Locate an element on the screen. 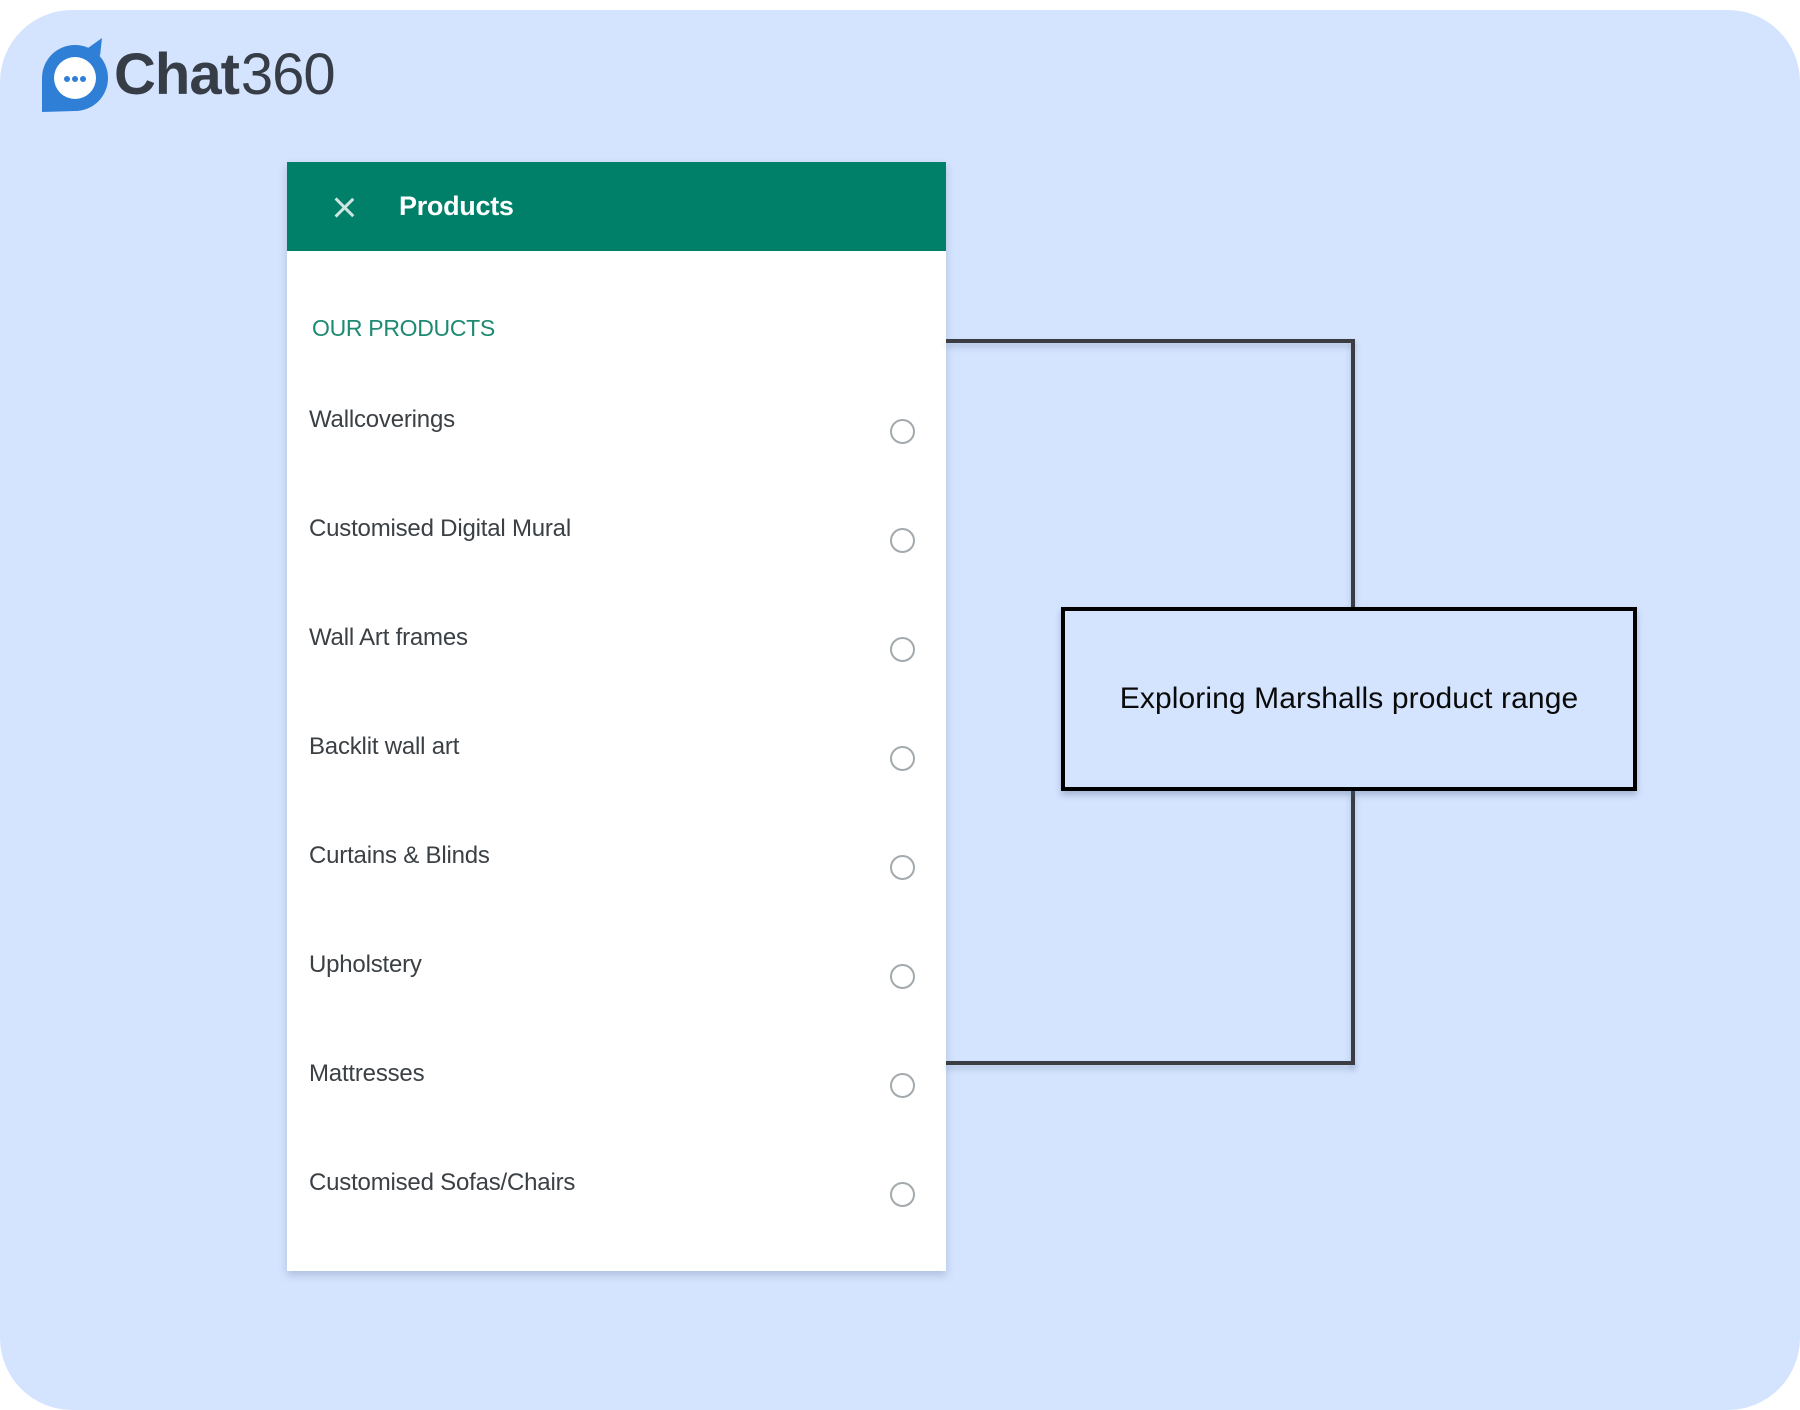 The height and width of the screenshot is (1410, 1800). chat-bubble-icon is located at coordinates (75, 75).